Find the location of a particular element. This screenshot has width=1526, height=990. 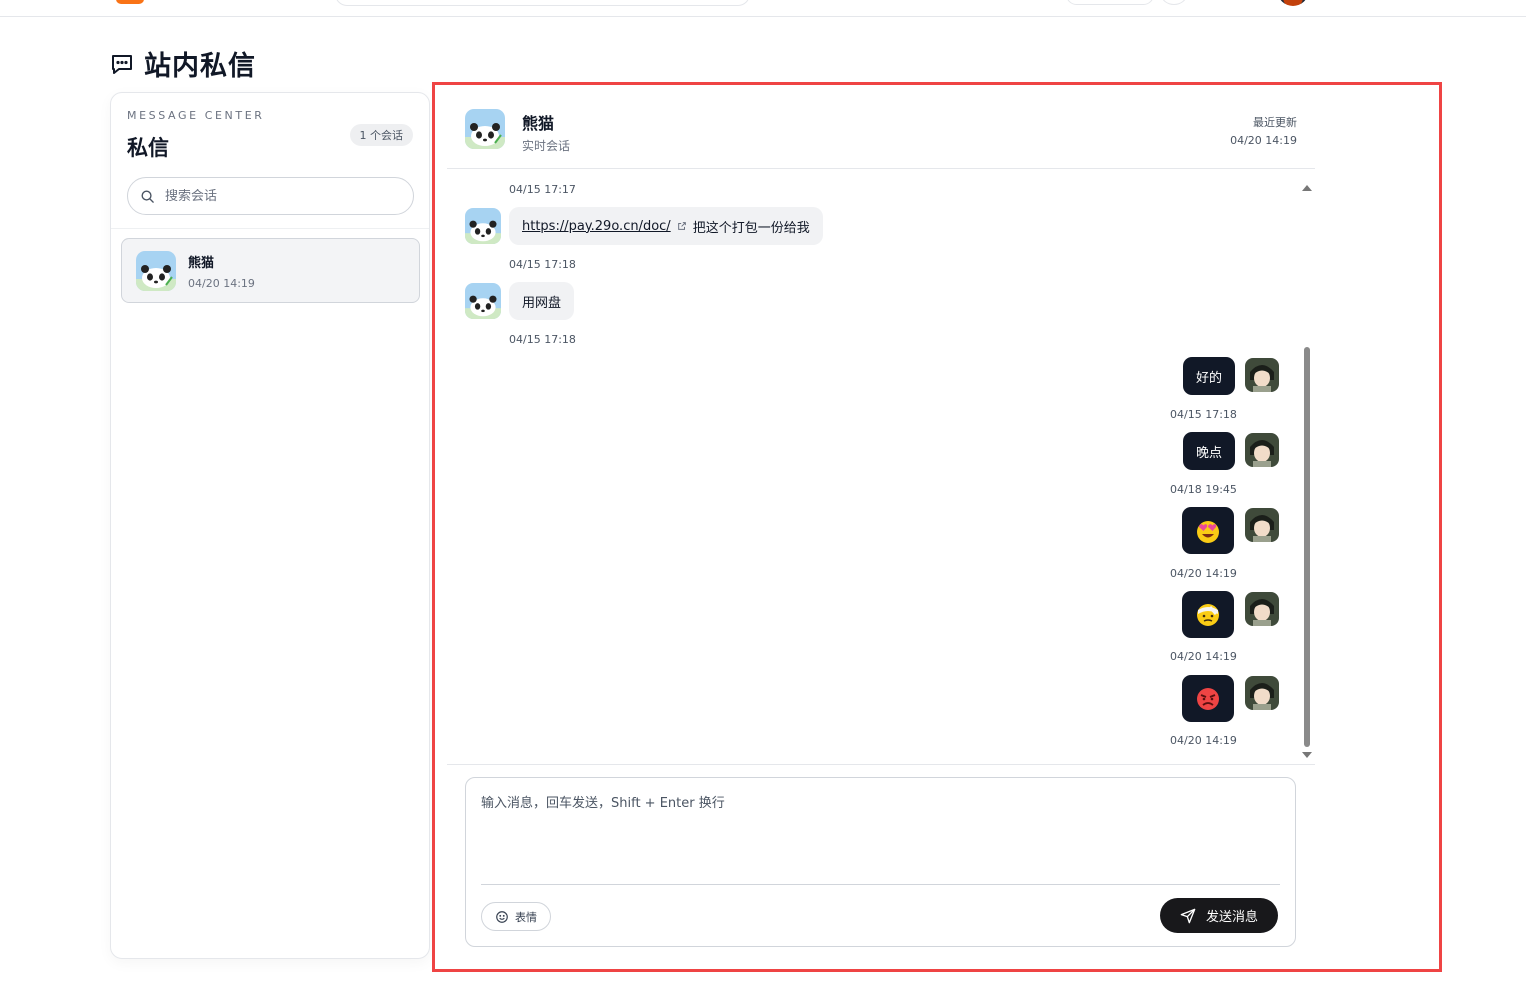

conversation-time: 04/20 14:19 is located at coordinates (221, 283).